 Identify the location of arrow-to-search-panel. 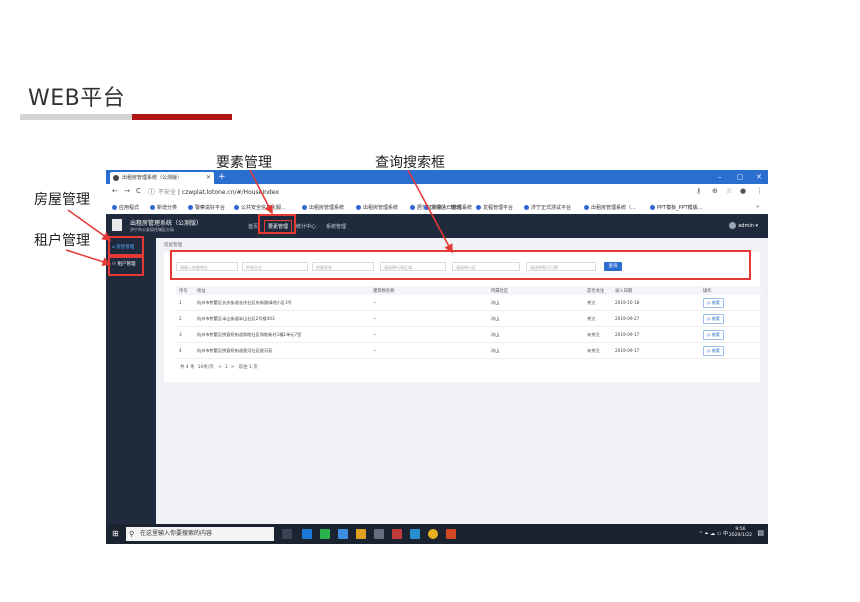
(430, 211).